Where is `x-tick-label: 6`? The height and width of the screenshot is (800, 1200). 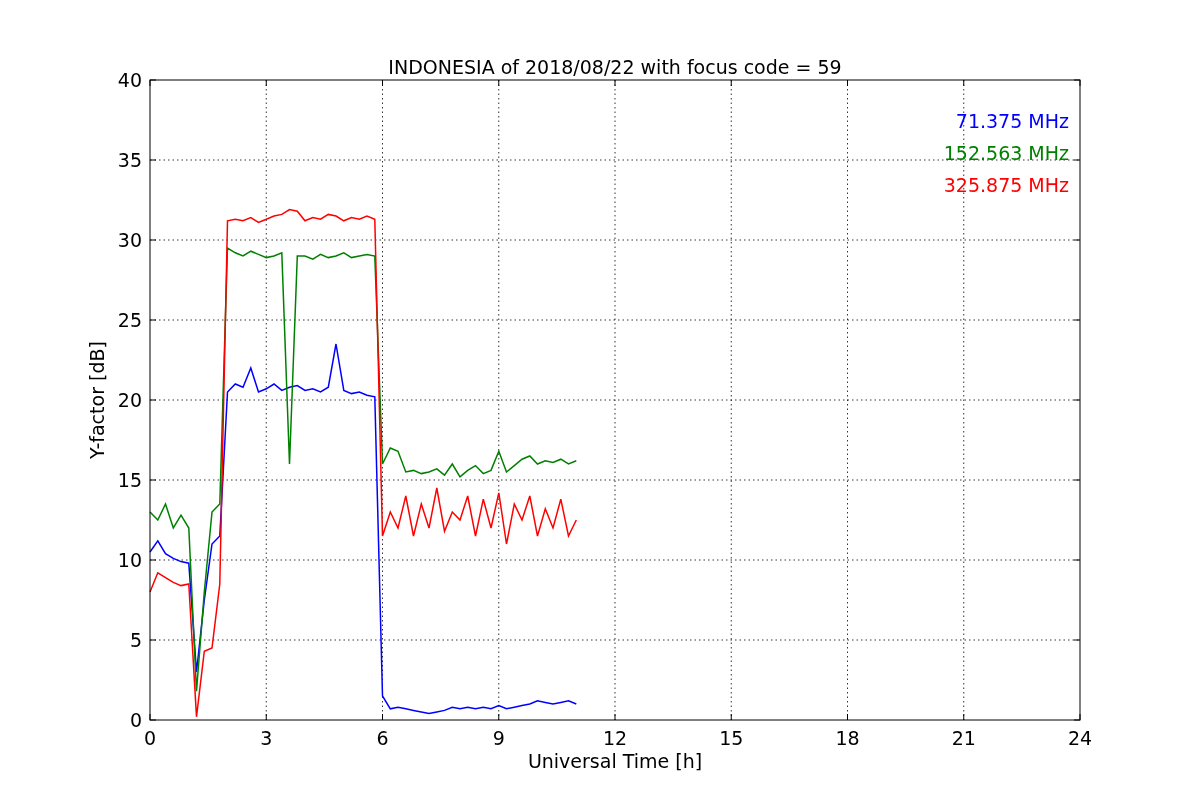 x-tick-label: 6 is located at coordinates (382, 738).